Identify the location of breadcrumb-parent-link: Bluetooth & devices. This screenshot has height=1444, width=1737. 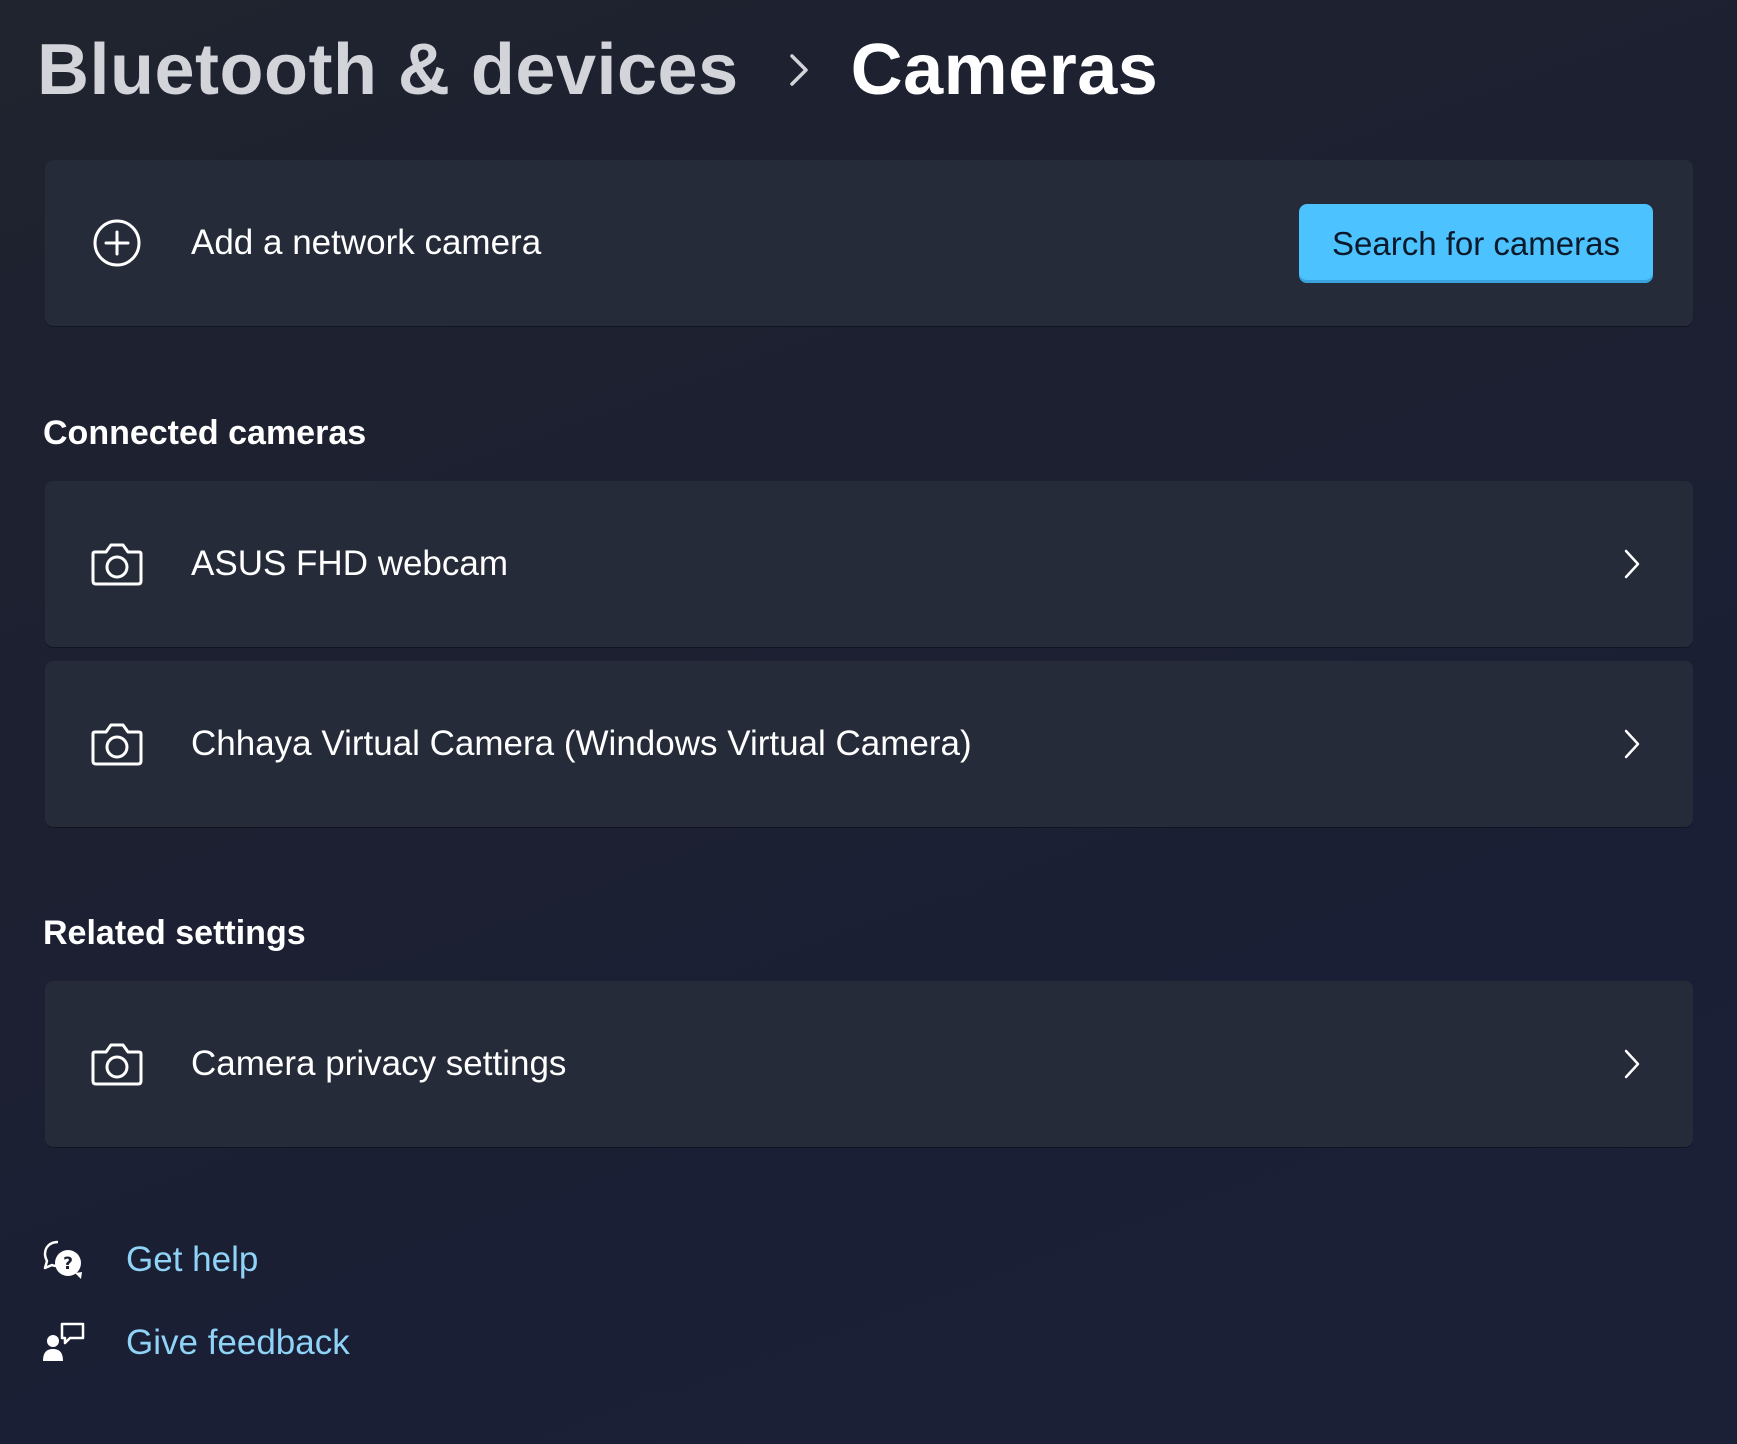
(388, 70).